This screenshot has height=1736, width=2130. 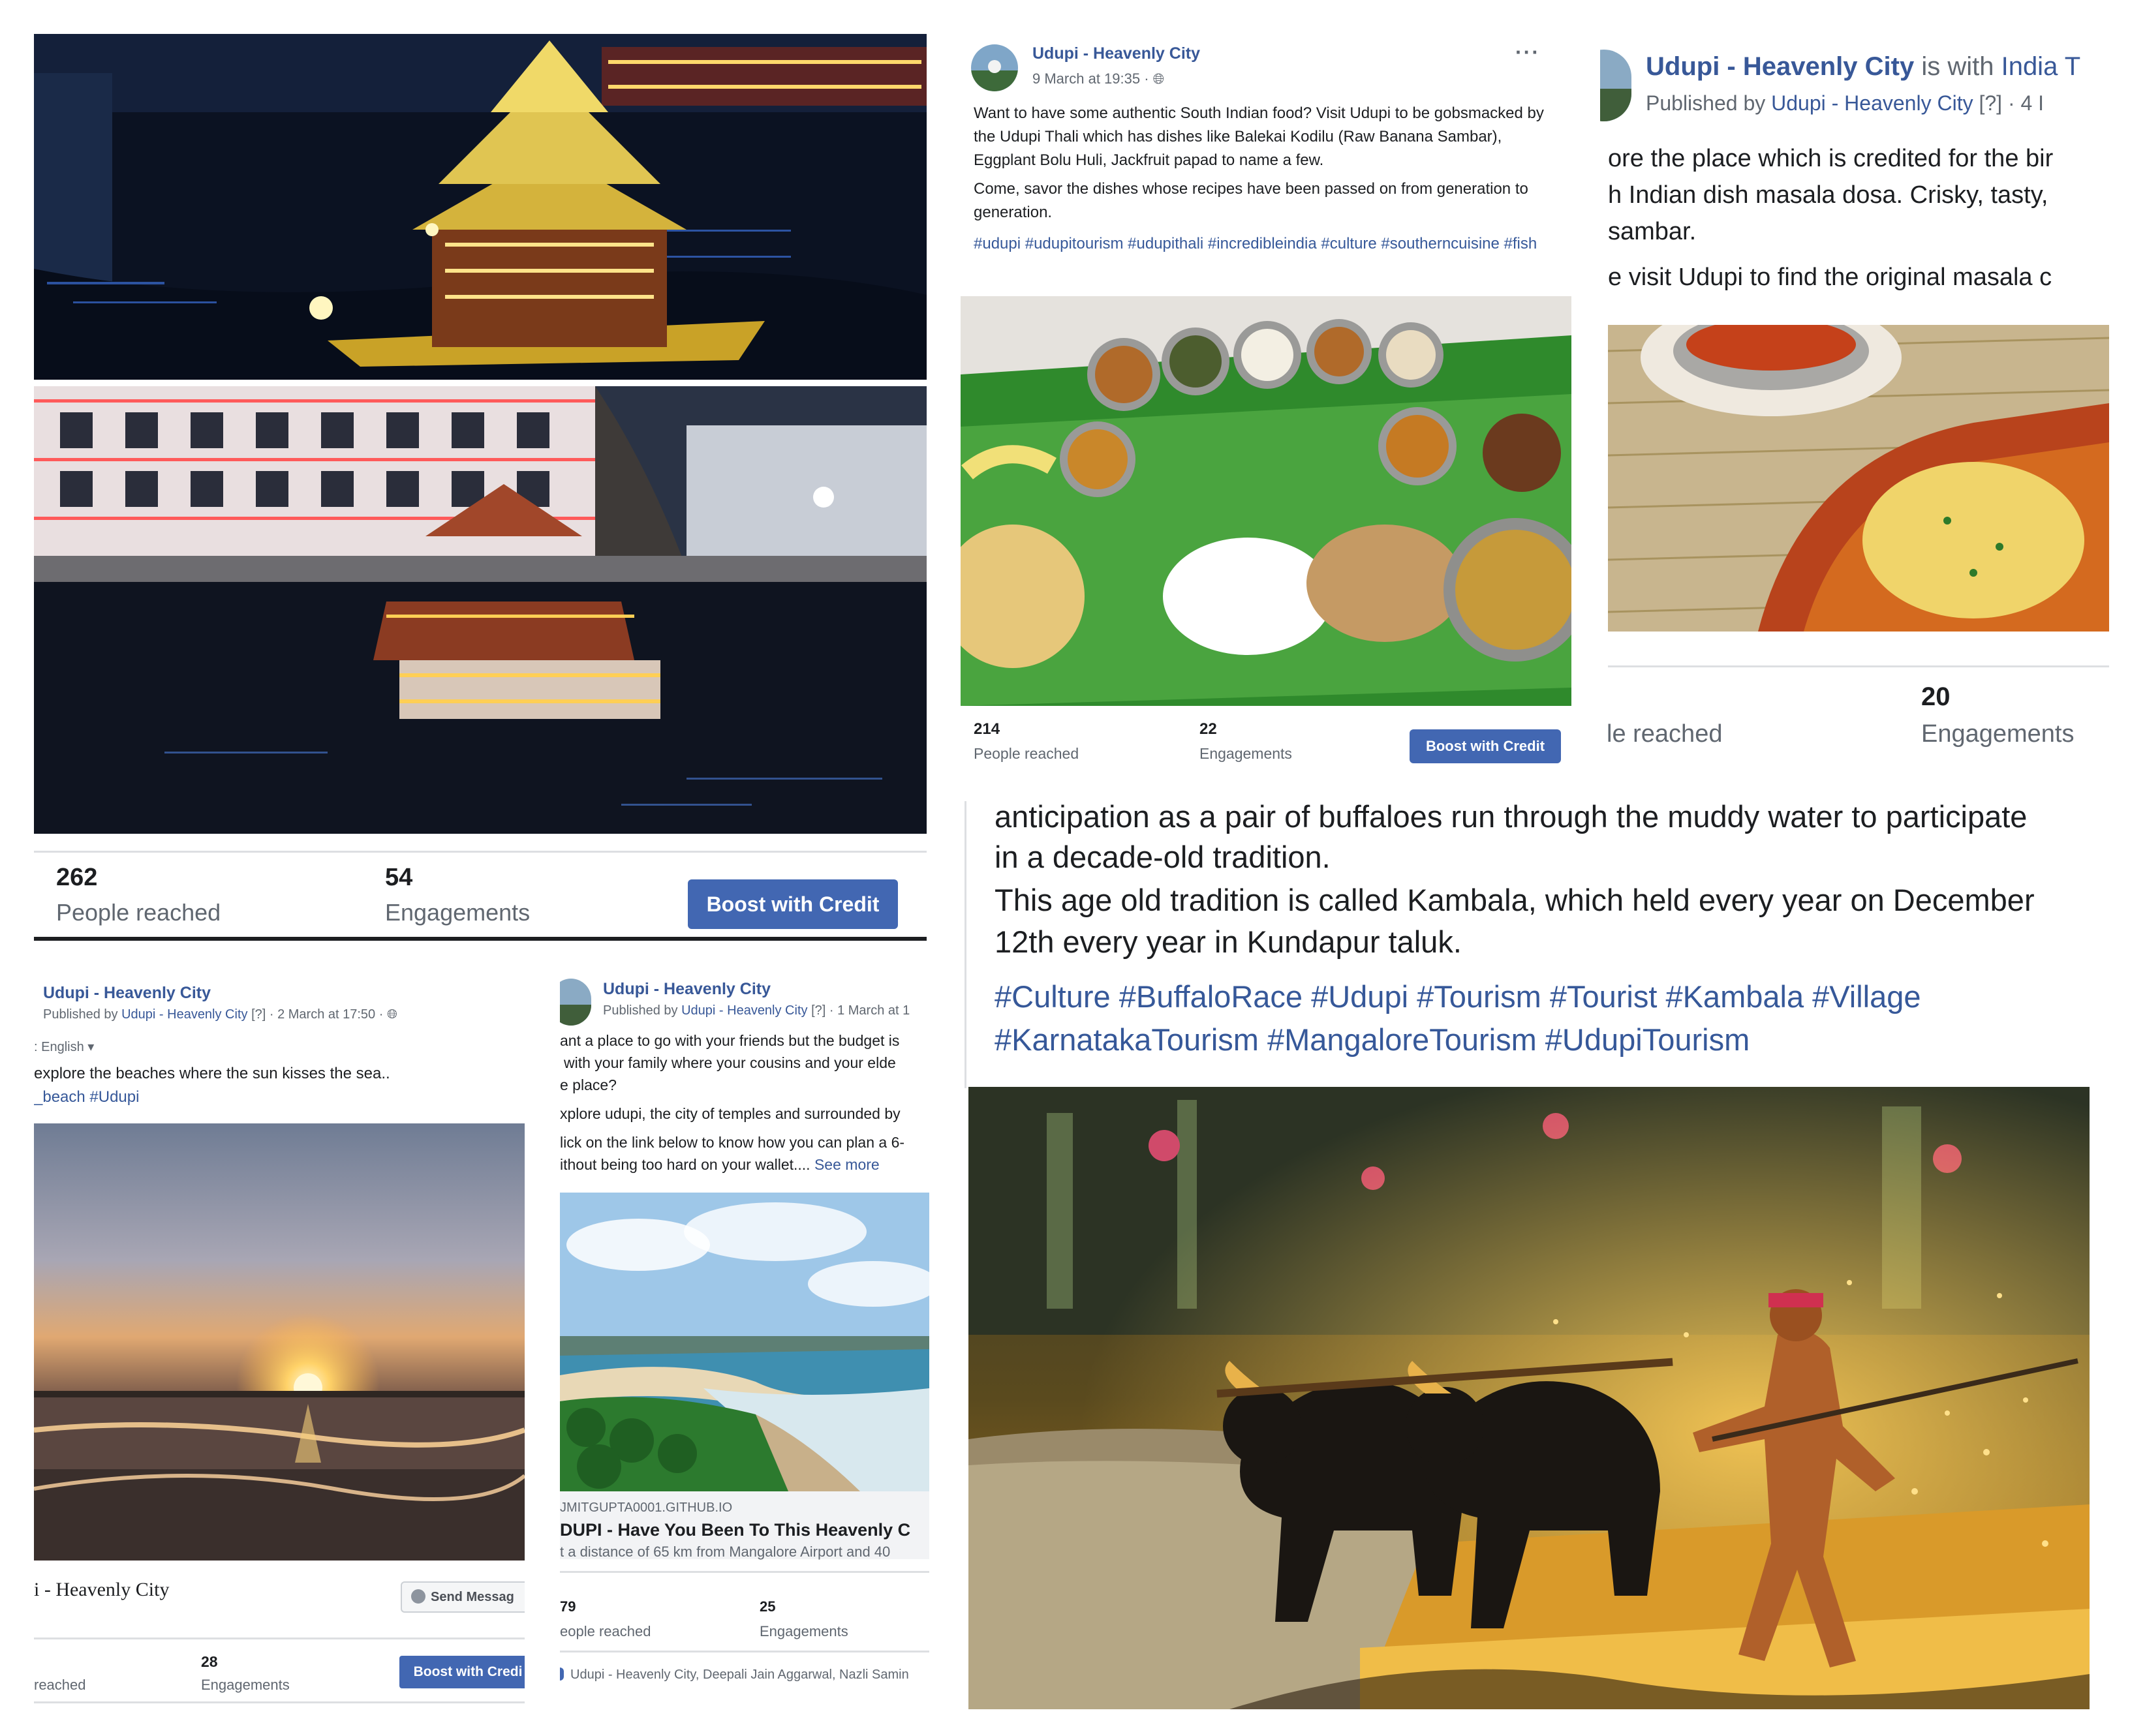 What do you see at coordinates (209, 1661) in the screenshot?
I see `engagements-count: 28` at bounding box center [209, 1661].